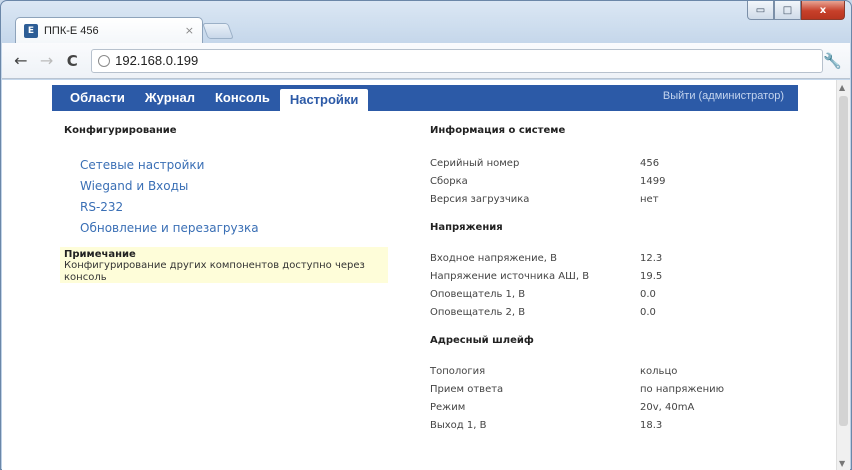 This screenshot has height=470, width=852. Describe the element at coordinates (653, 181) in the screenshot. I see `info-value: 1499` at that location.